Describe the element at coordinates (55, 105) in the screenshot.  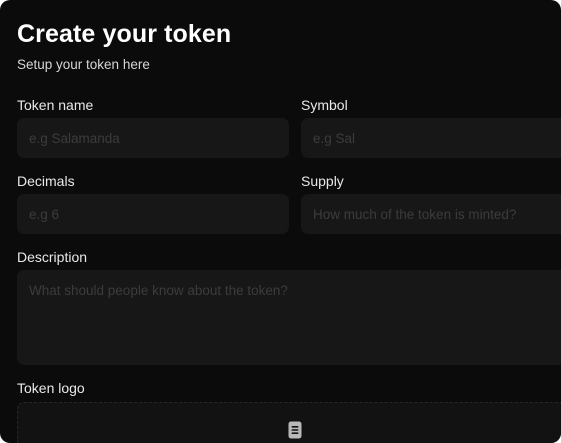
I see `token-name-label: Token name` at that location.